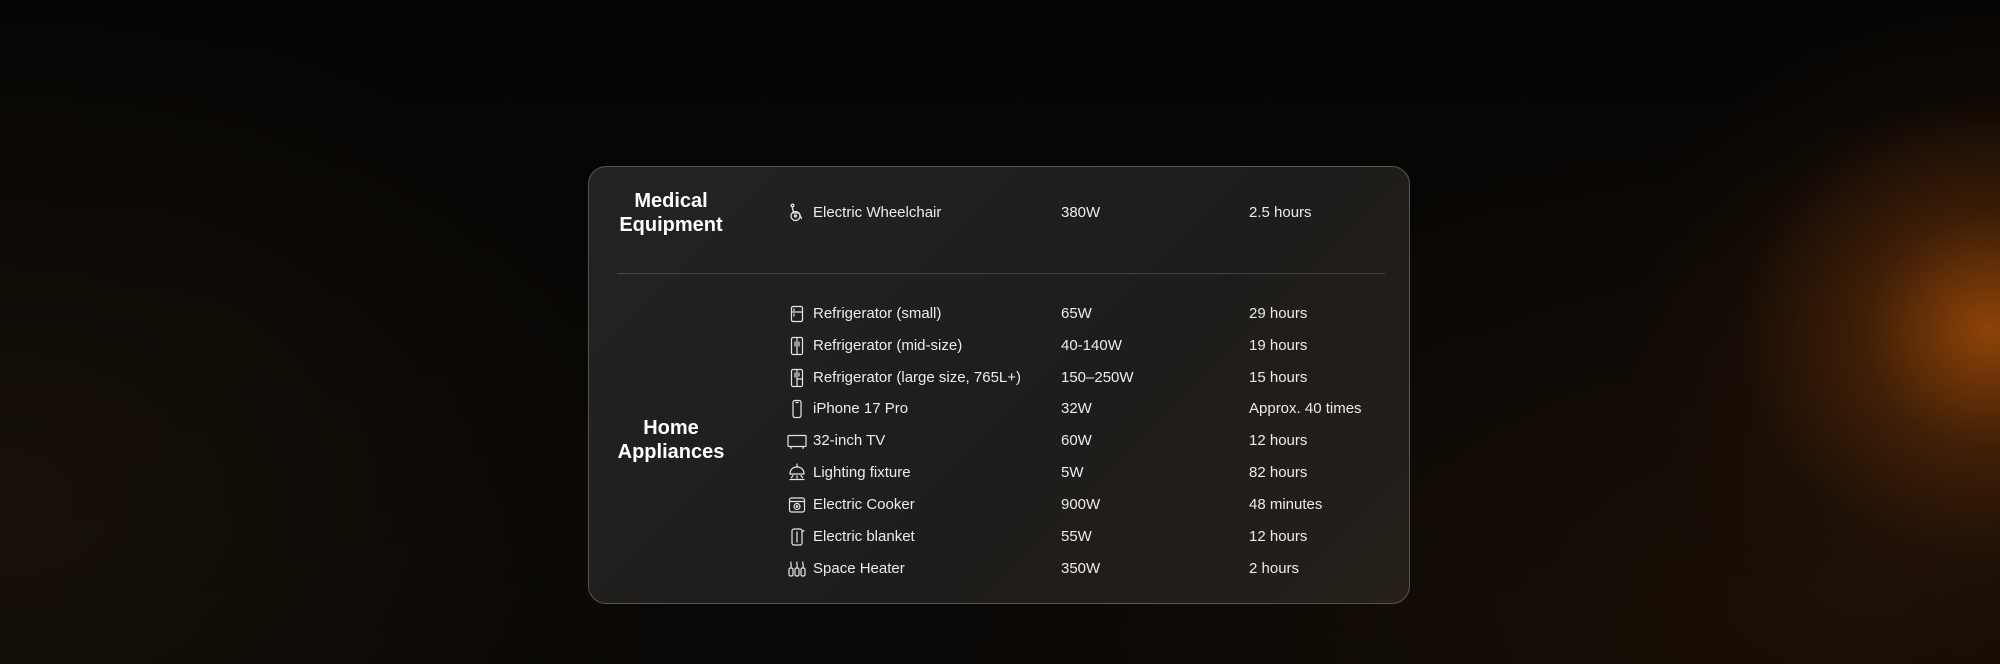 Image resolution: width=2000 pixels, height=664 pixels. What do you see at coordinates (797, 505) in the screenshot?
I see `rice-cooker-icon` at bounding box center [797, 505].